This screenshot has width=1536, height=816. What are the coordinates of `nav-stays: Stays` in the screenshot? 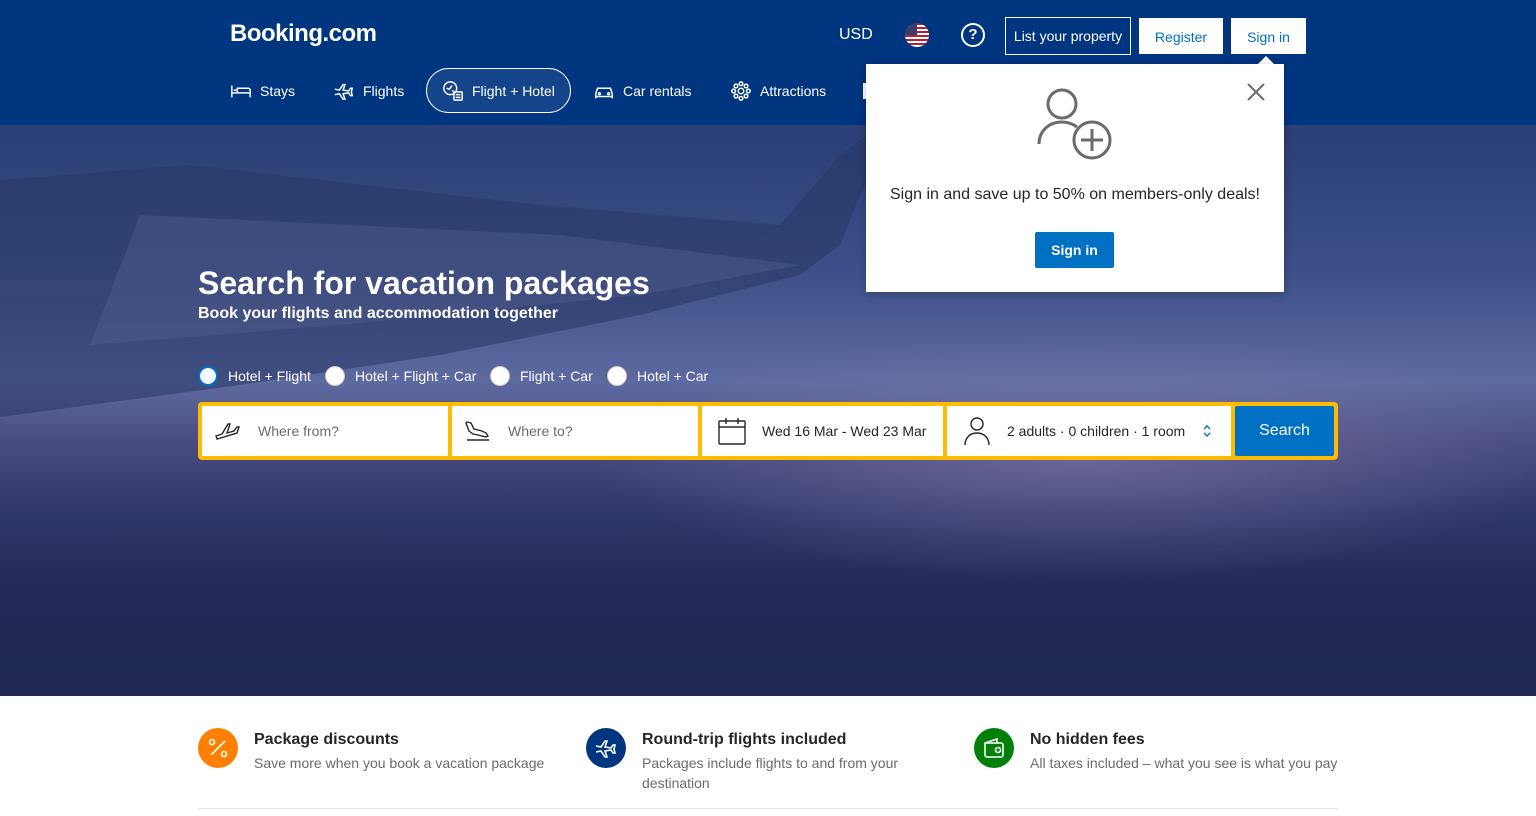 It's located at (262, 90).